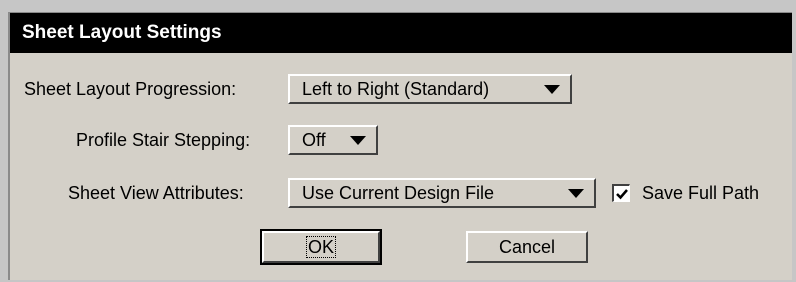  What do you see at coordinates (396, 89) in the screenshot?
I see `progression-value: Left to Right (Standard)` at bounding box center [396, 89].